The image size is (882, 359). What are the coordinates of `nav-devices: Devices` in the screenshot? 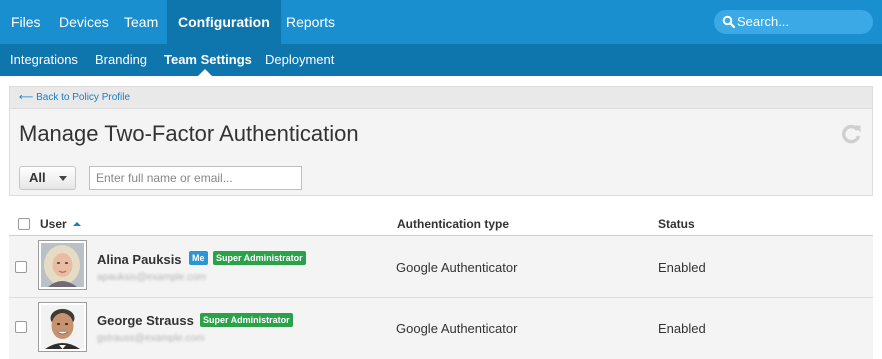 It's located at (84, 22).